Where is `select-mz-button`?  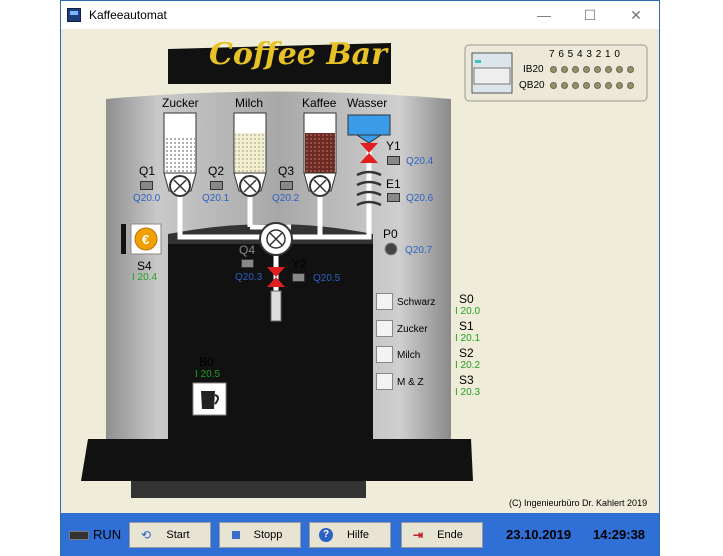
select-mz-button is located at coordinates (384, 381).